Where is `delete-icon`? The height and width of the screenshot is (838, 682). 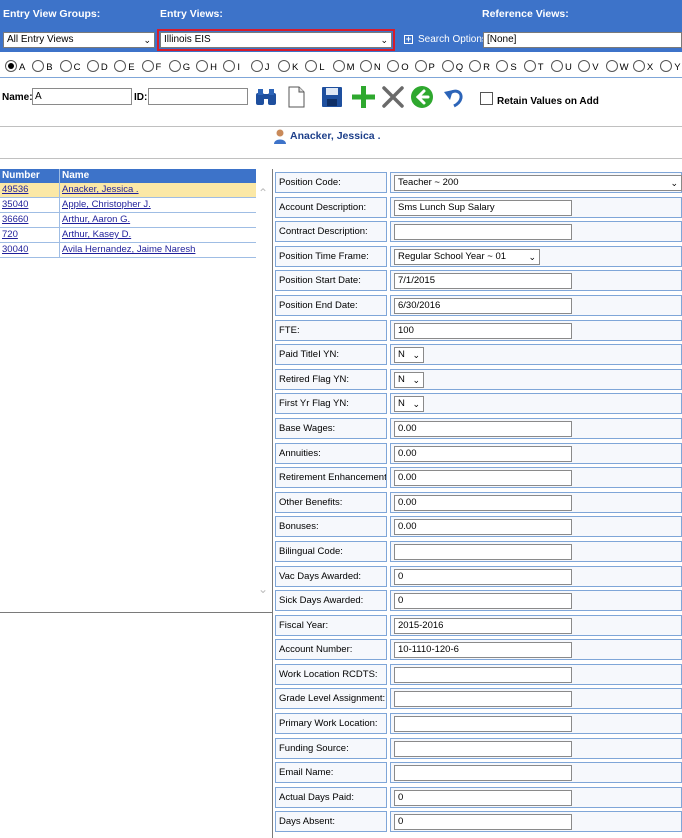
delete-icon is located at coordinates (393, 97).